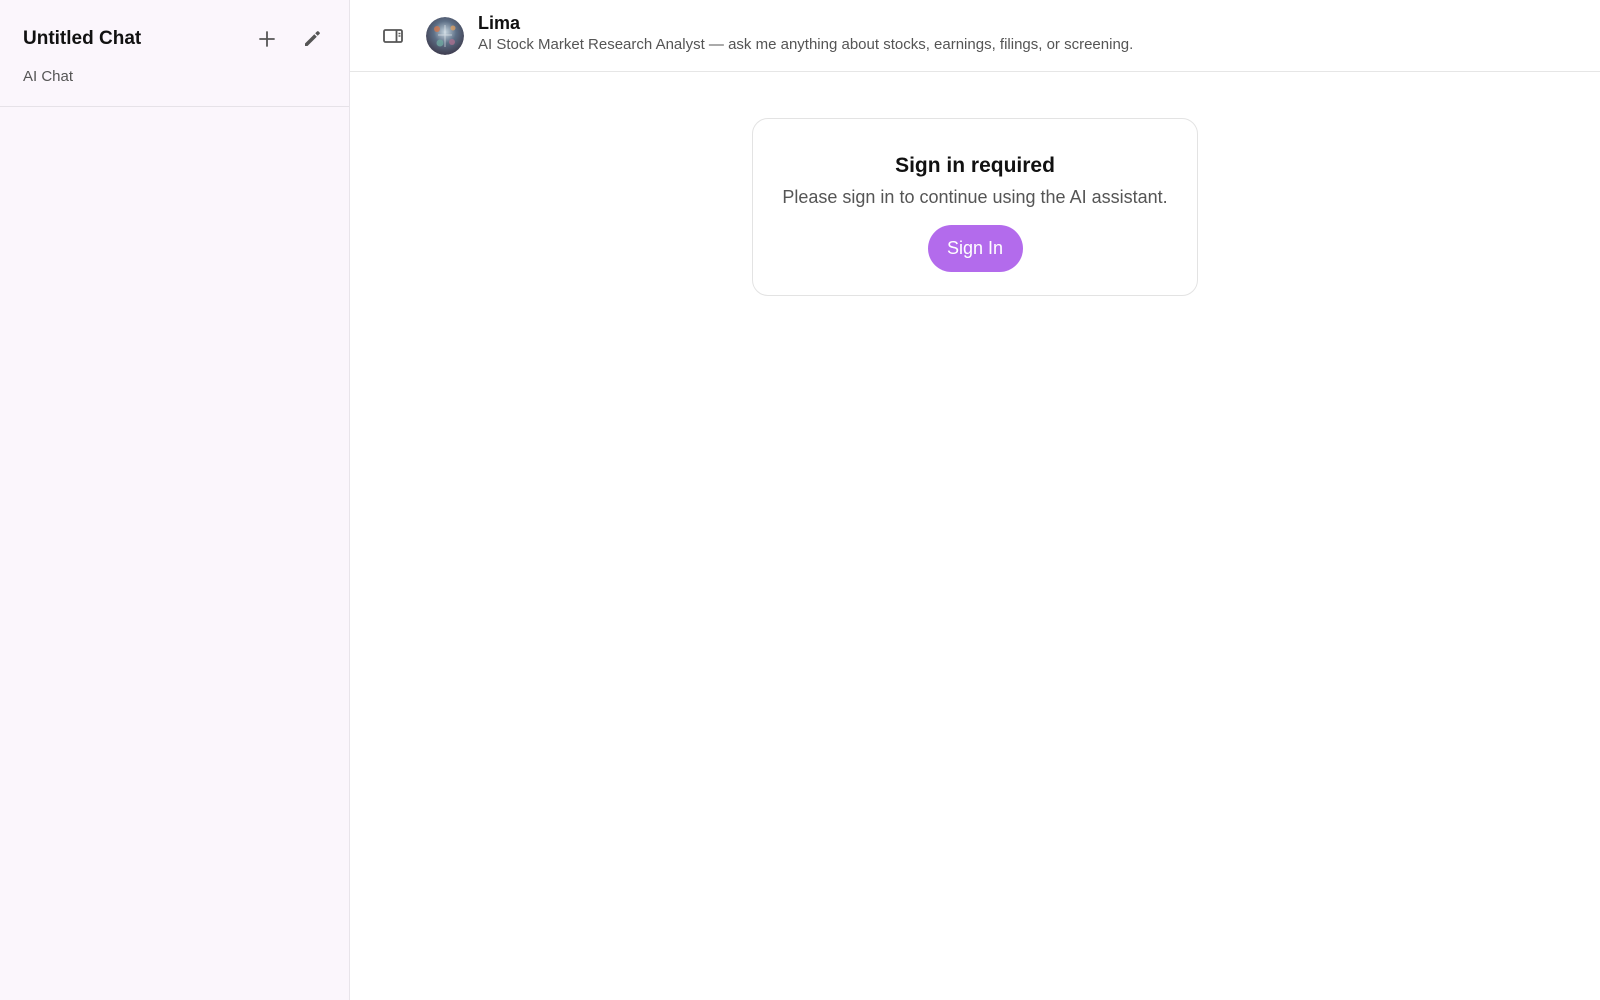 The width and height of the screenshot is (1600, 1000). What do you see at coordinates (975, 248) in the screenshot?
I see `sign-in-button: Sign In` at bounding box center [975, 248].